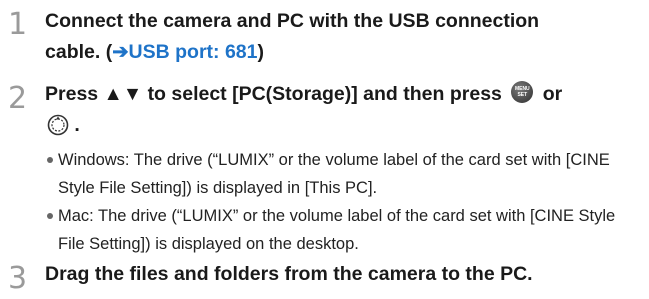 The height and width of the screenshot is (299, 649). What do you see at coordinates (77, 125) in the screenshot?
I see `step-2-line-2-suffix: .` at bounding box center [77, 125].